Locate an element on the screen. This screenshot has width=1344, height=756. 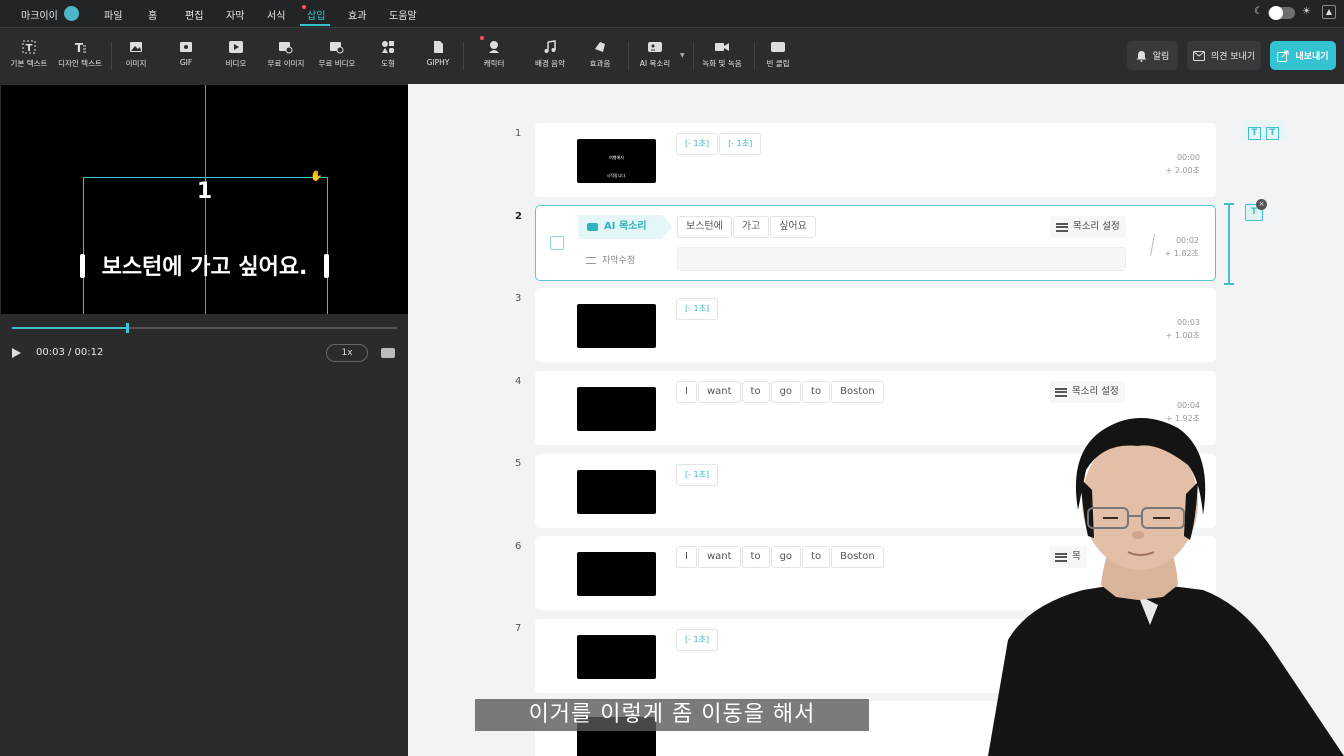
clip-range-bar is located at coordinates (1229, 244).